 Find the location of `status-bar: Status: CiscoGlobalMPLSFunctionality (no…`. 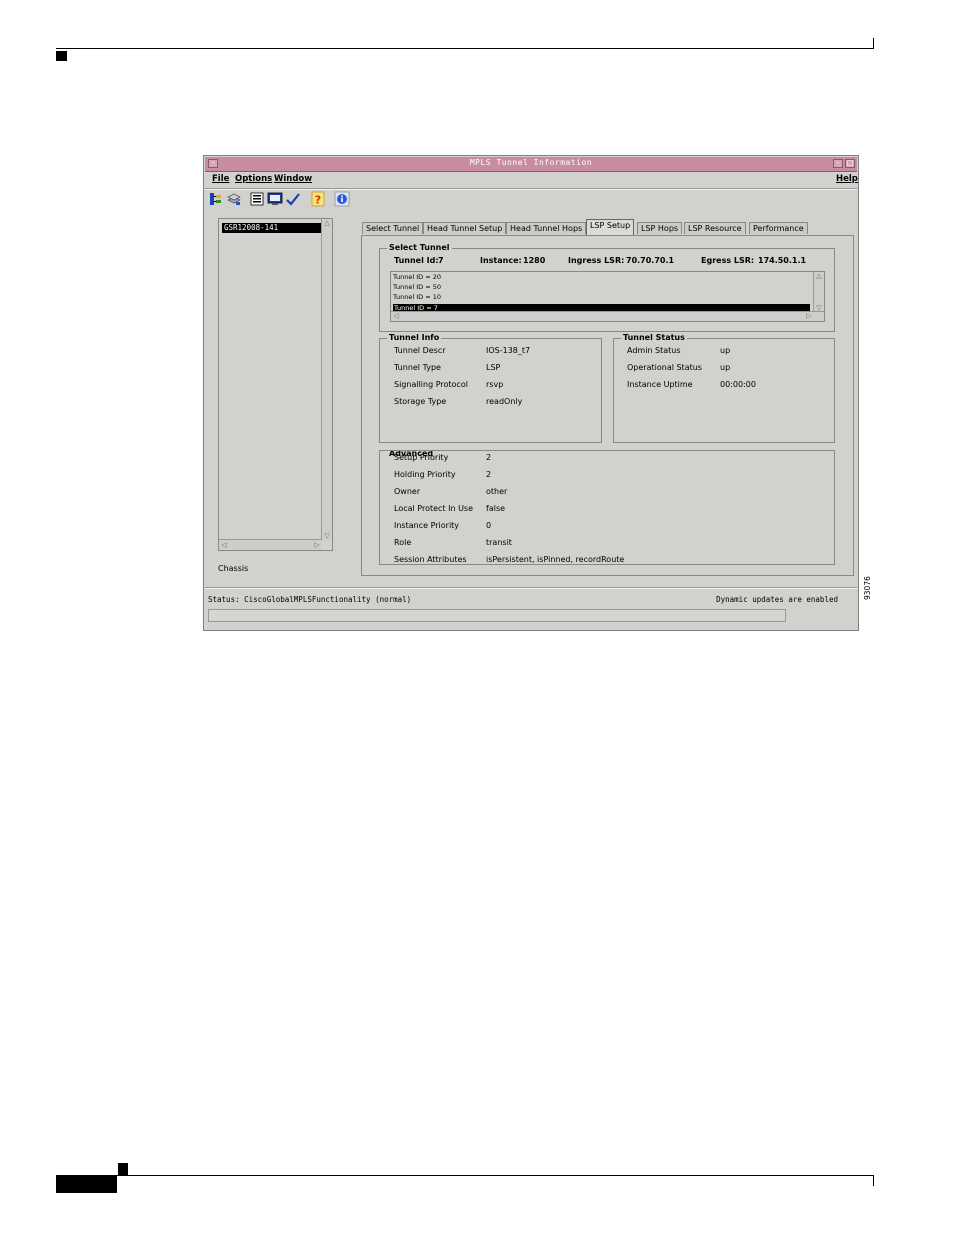

status-bar: Status: CiscoGlobalMPLSFunctionality (no… is located at coordinates (523, 599).